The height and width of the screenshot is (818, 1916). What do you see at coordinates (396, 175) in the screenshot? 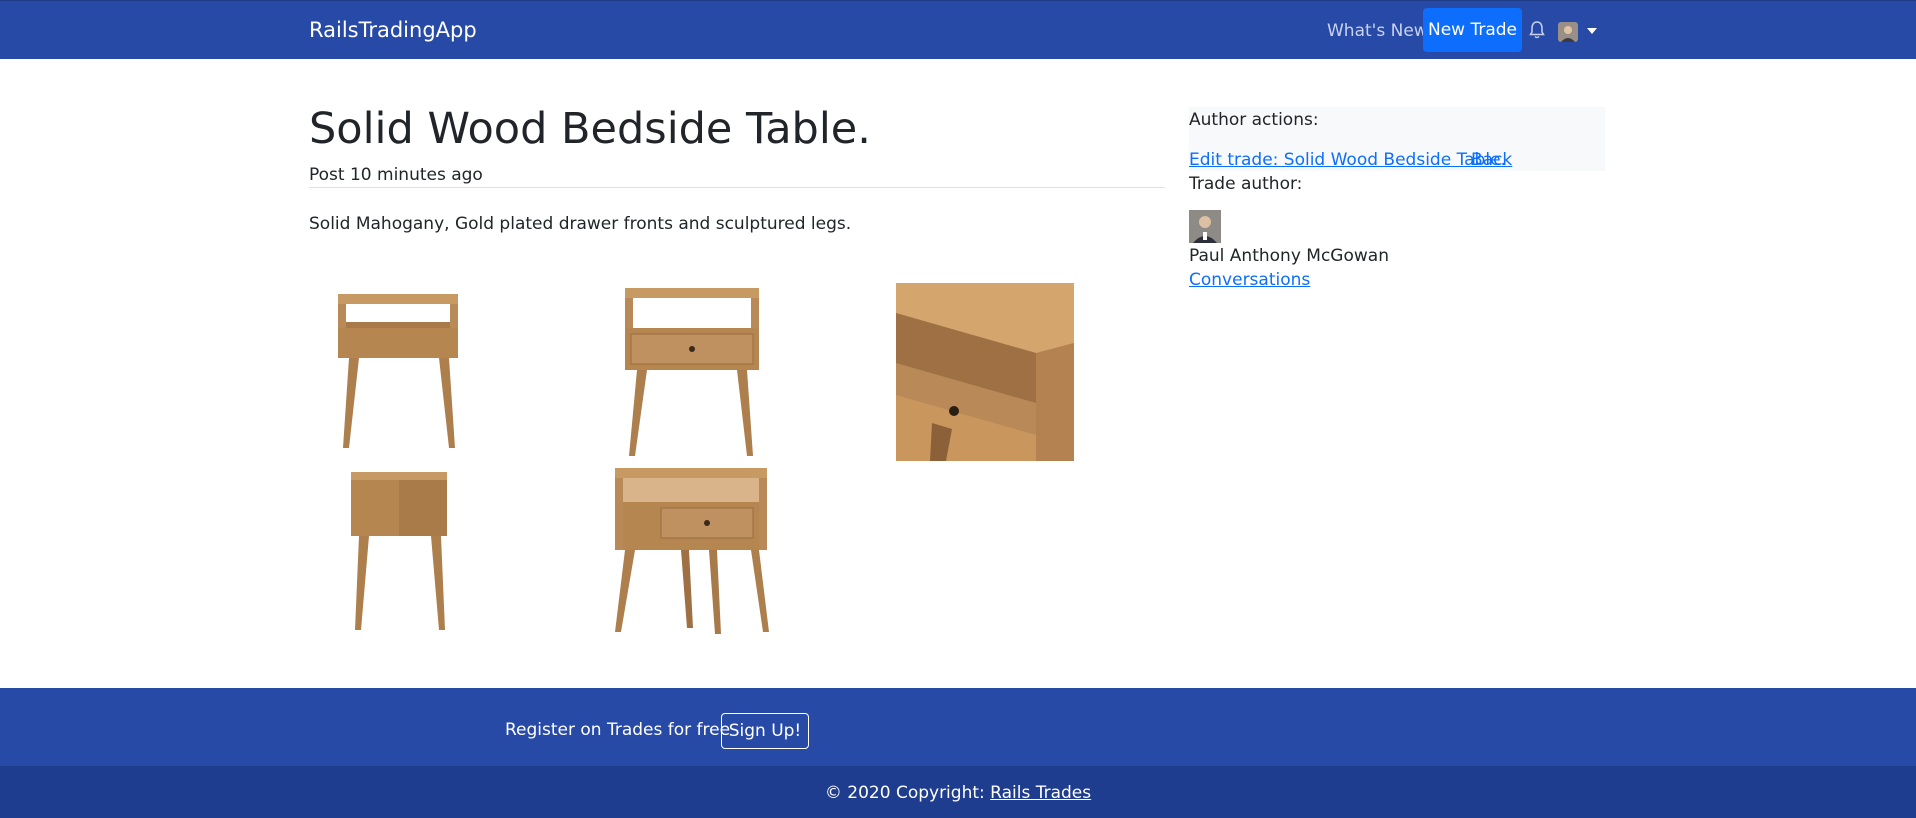
I see `posted-time: Post 10 minutes ago` at bounding box center [396, 175].